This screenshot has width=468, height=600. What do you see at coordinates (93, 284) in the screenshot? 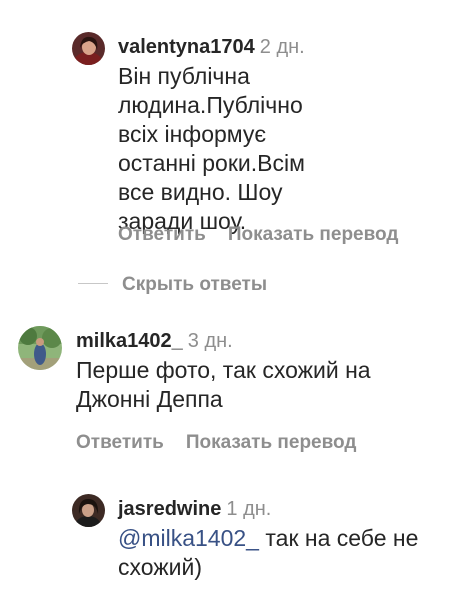
I see `divider-line` at bounding box center [93, 284].